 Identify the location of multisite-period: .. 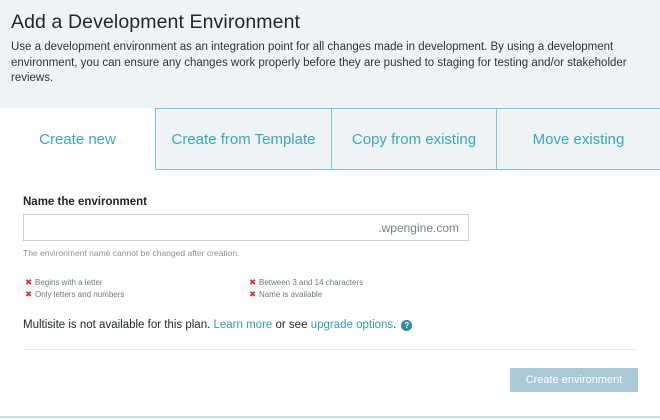
(395, 325).